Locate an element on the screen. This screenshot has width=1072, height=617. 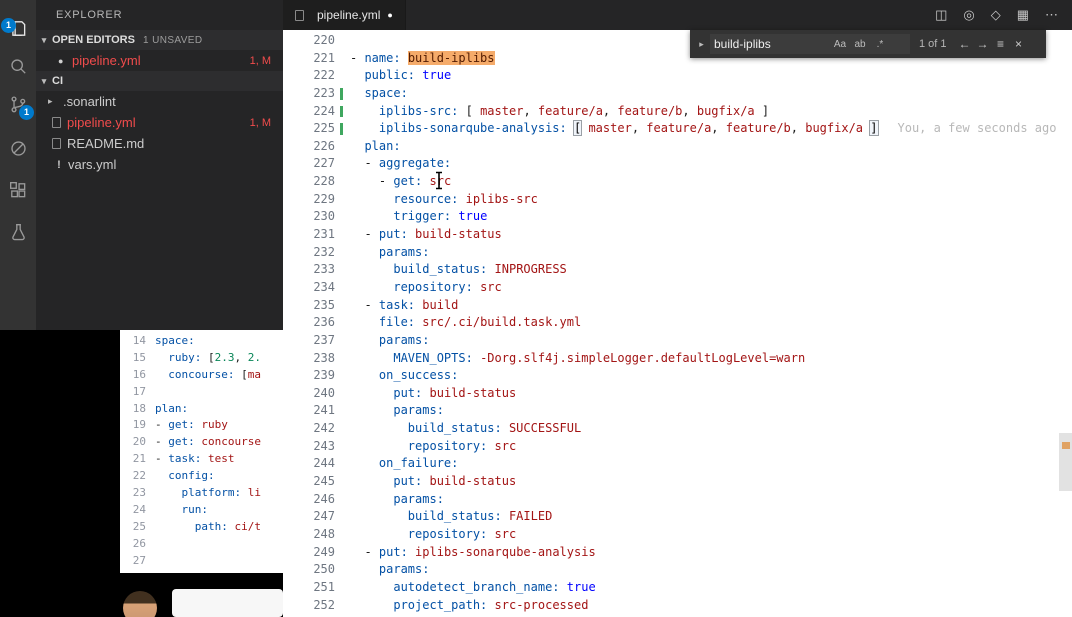
code-line-250: 250 params: is located at coordinates (677, 570).